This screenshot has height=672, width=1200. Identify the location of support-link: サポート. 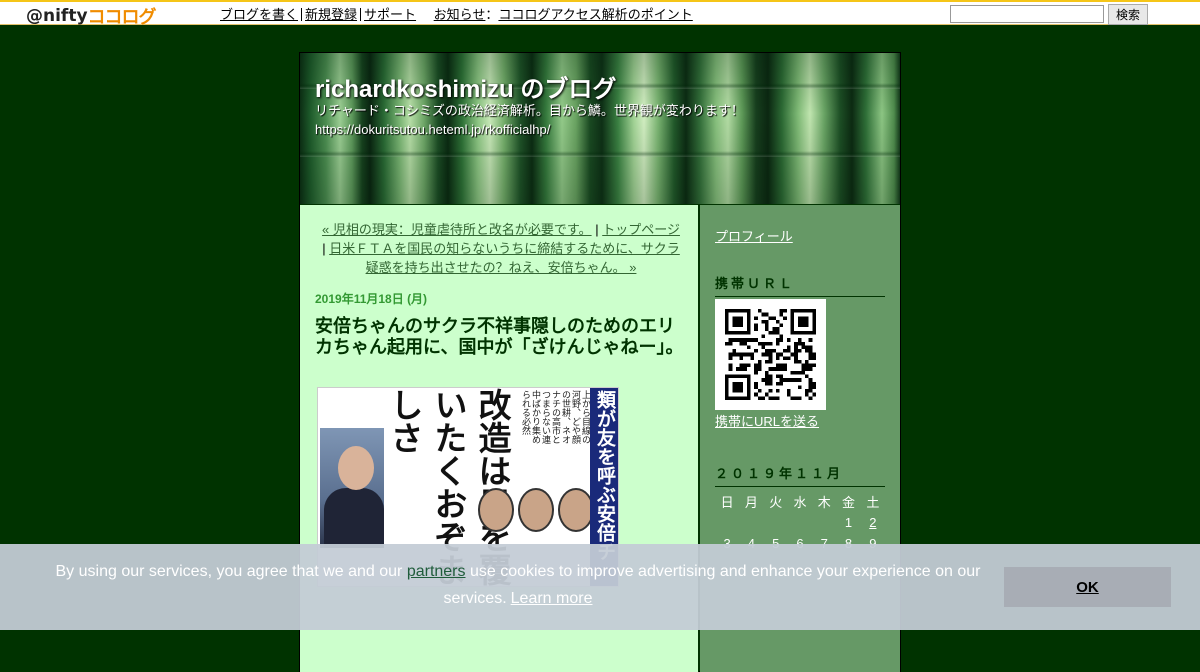
(390, 14).